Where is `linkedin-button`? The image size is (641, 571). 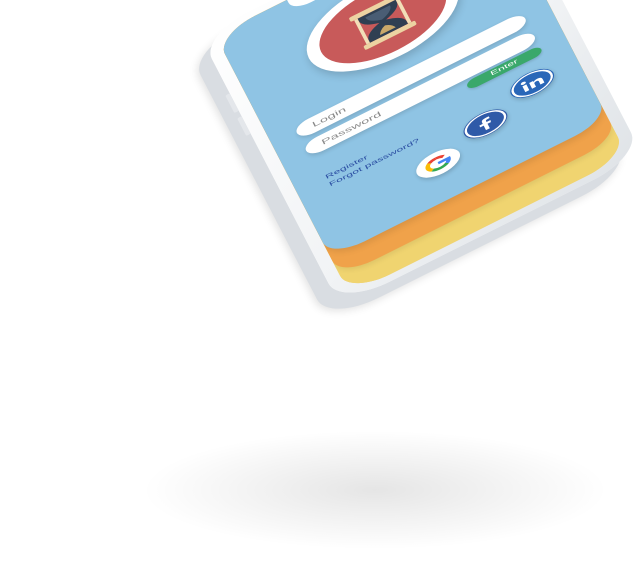
linkedin-button is located at coordinates (532, 83).